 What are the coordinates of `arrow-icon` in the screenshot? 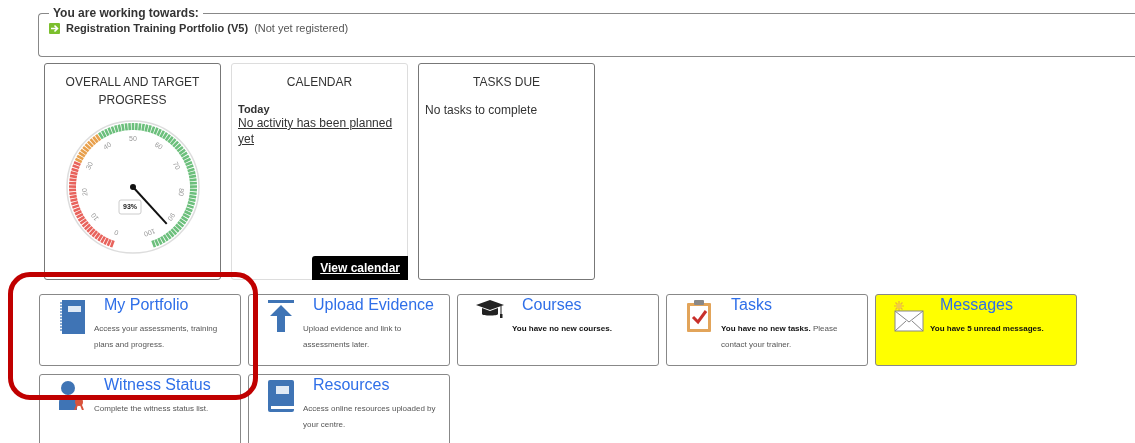 It's located at (54, 28).